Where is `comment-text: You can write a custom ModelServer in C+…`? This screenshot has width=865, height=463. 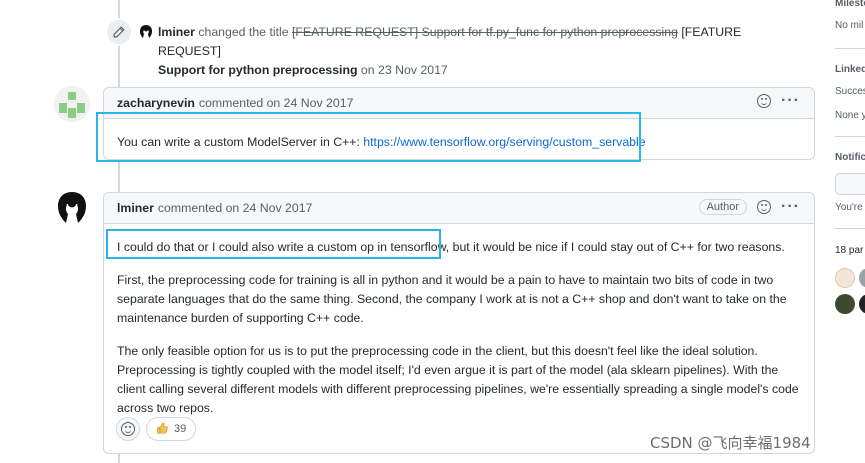 comment-text: You can write a custom ModelServer in C+… is located at coordinates (240, 142).